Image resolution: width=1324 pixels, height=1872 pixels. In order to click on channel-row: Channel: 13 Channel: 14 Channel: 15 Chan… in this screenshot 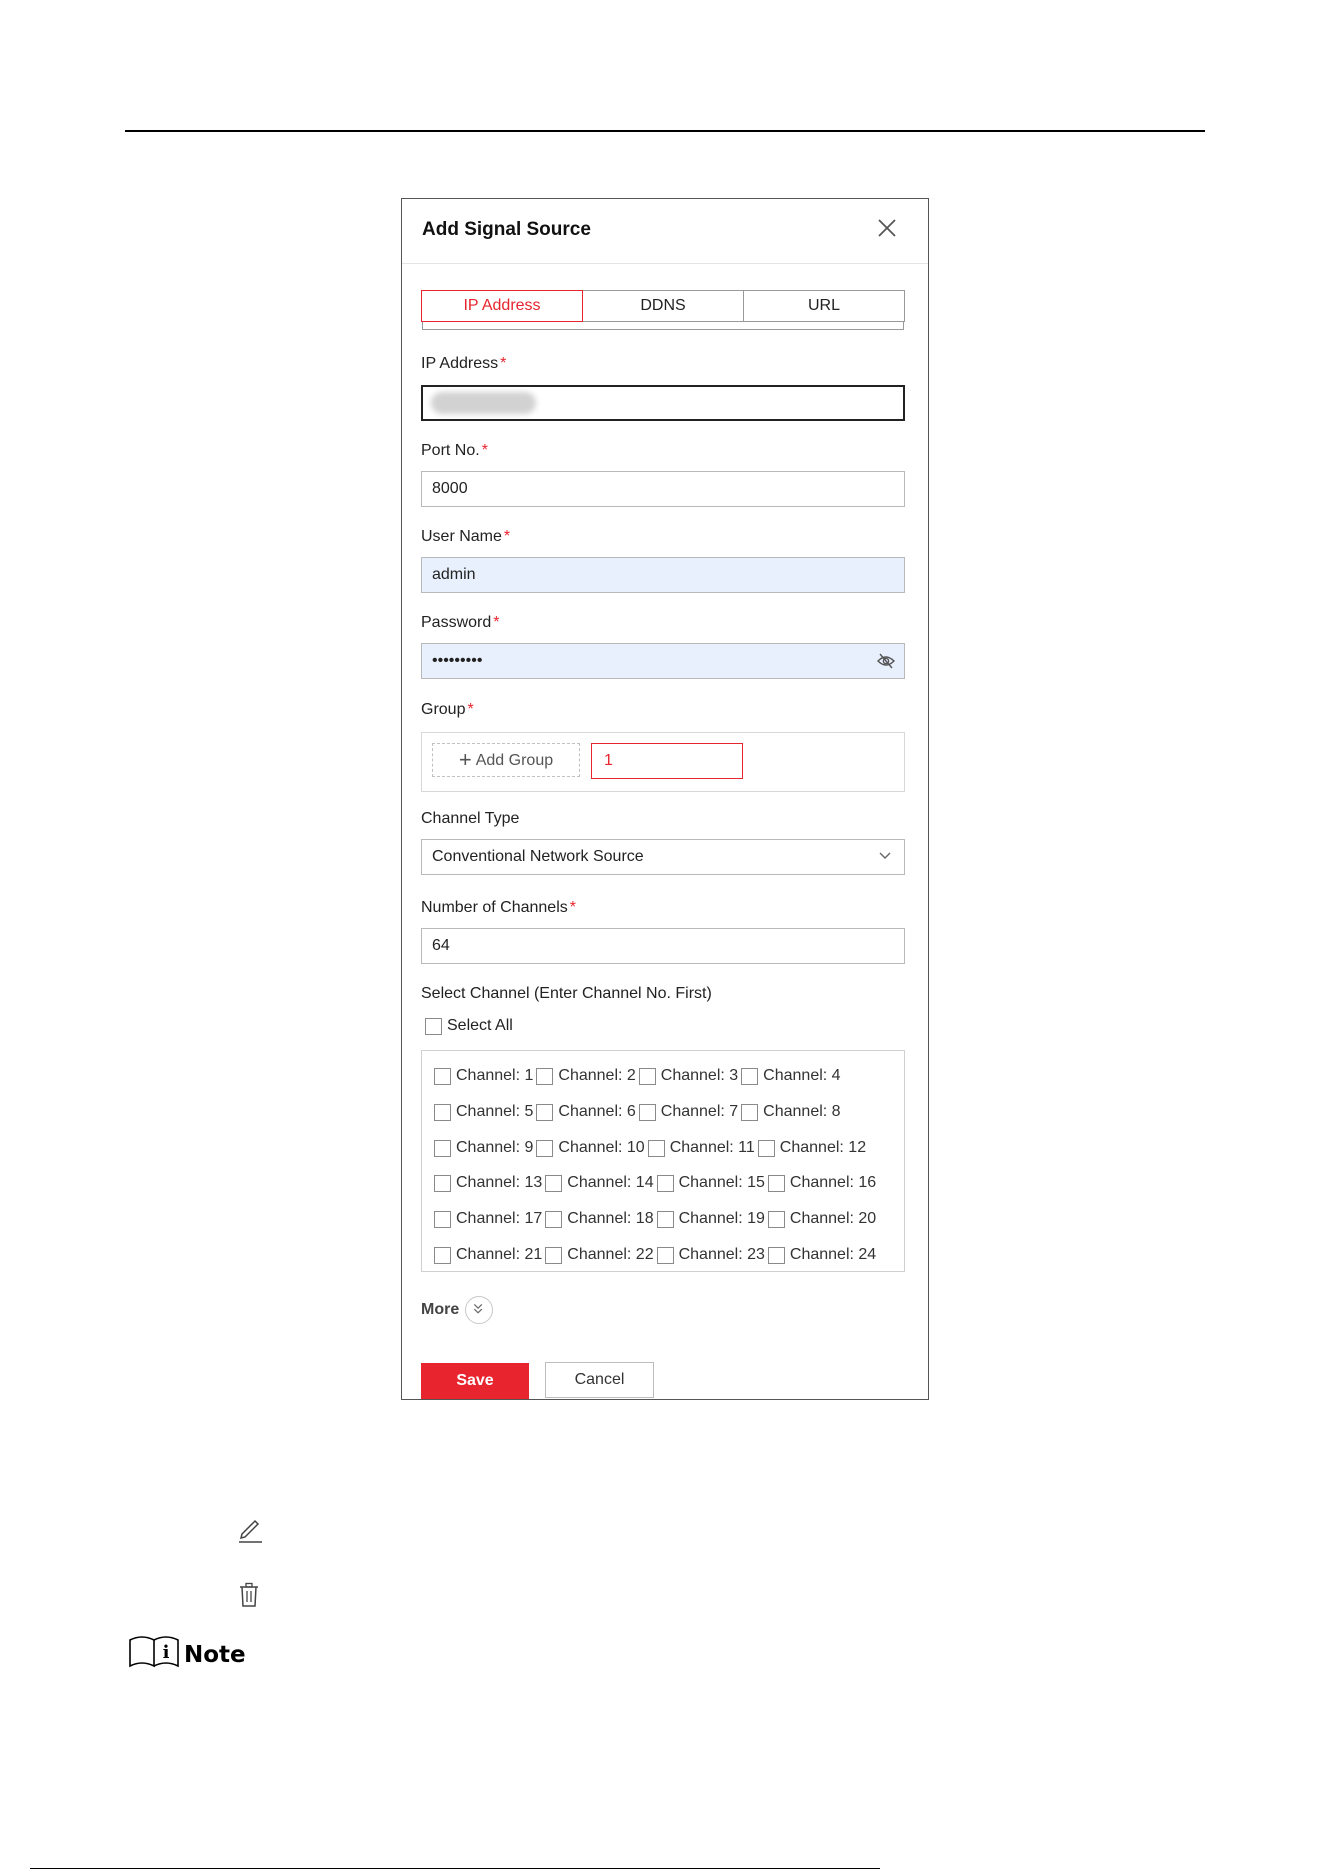, I will do `click(656, 1183)`.